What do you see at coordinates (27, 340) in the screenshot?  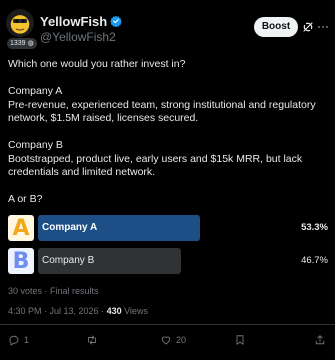 I see `reply-count: 1` at bounding box center [27, 340].